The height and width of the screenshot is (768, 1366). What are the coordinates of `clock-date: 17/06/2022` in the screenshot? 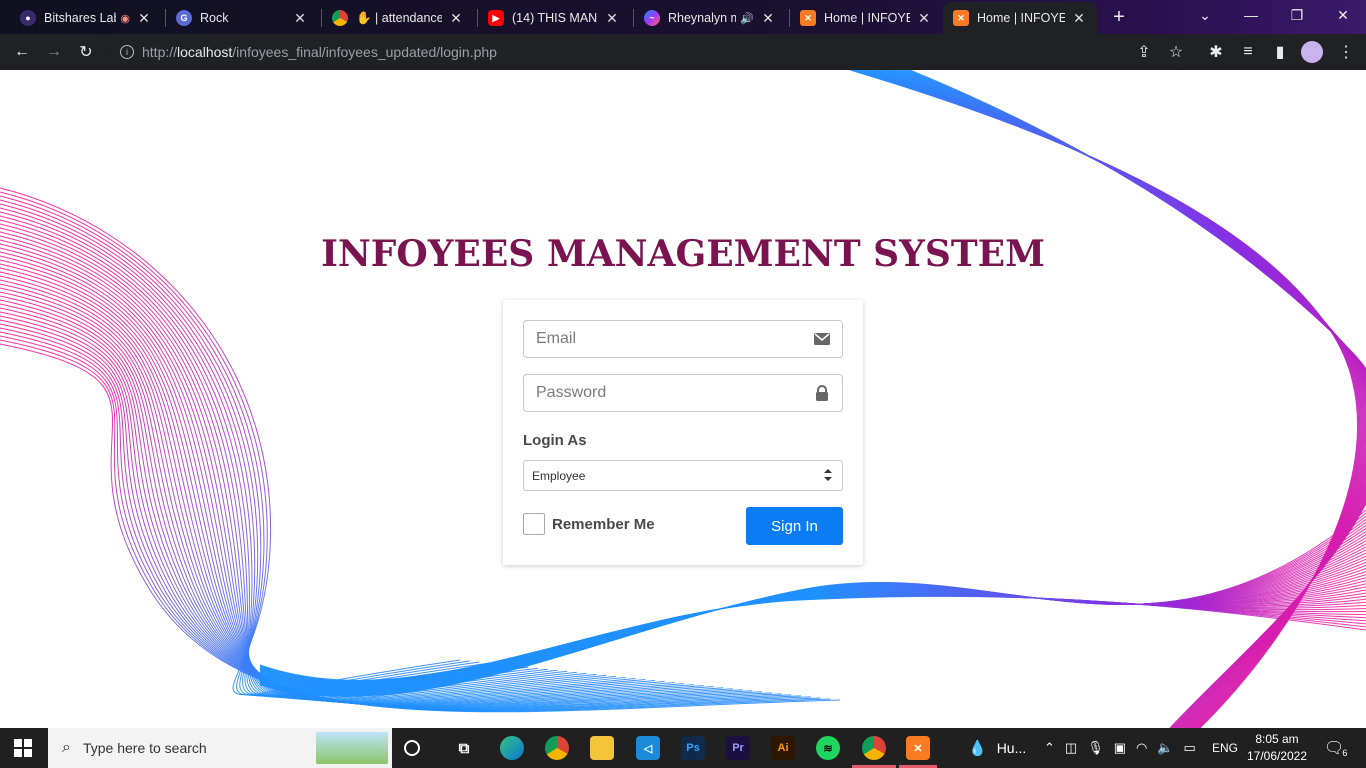 It's located at (1277, 756).